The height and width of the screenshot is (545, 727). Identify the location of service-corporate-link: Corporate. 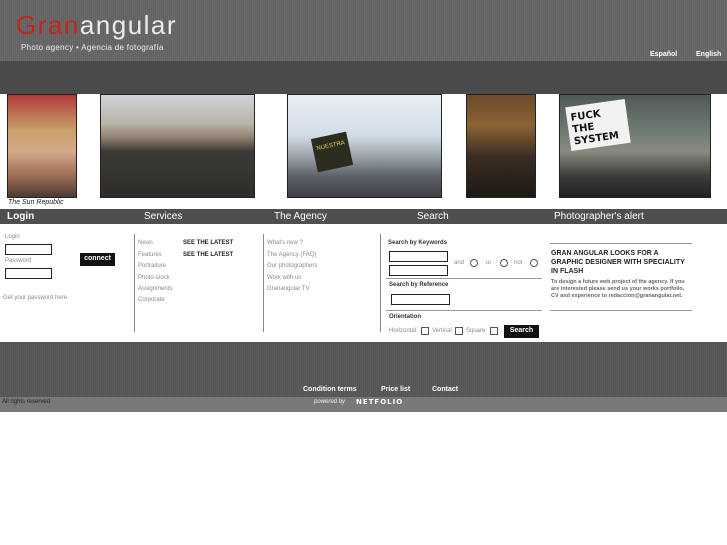
(151, 300).